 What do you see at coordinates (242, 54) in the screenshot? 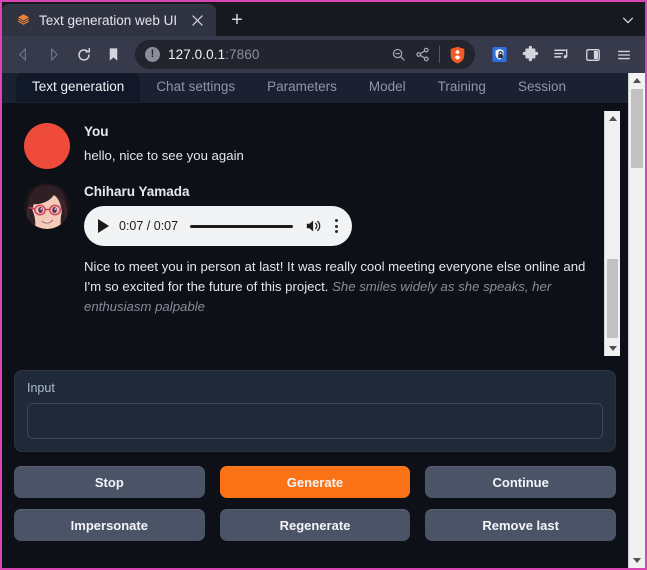
I see `url-port: :7860` at bounding box center [242, 54].